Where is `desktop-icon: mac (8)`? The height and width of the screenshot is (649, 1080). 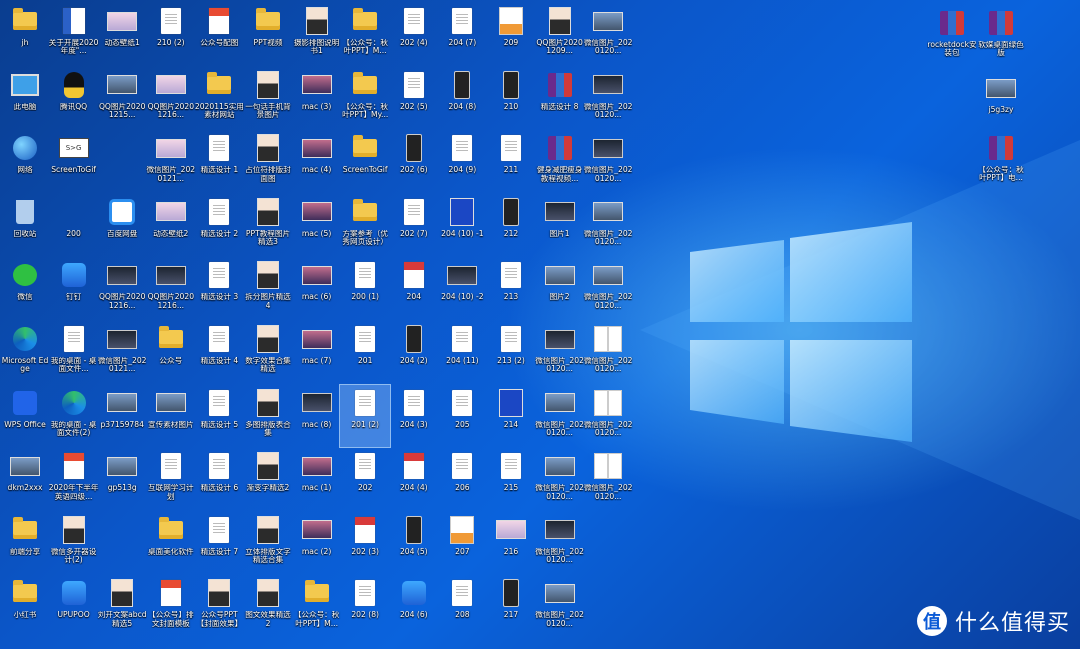
desktop-icon: mac (8) is located at coordinates (317, 416).